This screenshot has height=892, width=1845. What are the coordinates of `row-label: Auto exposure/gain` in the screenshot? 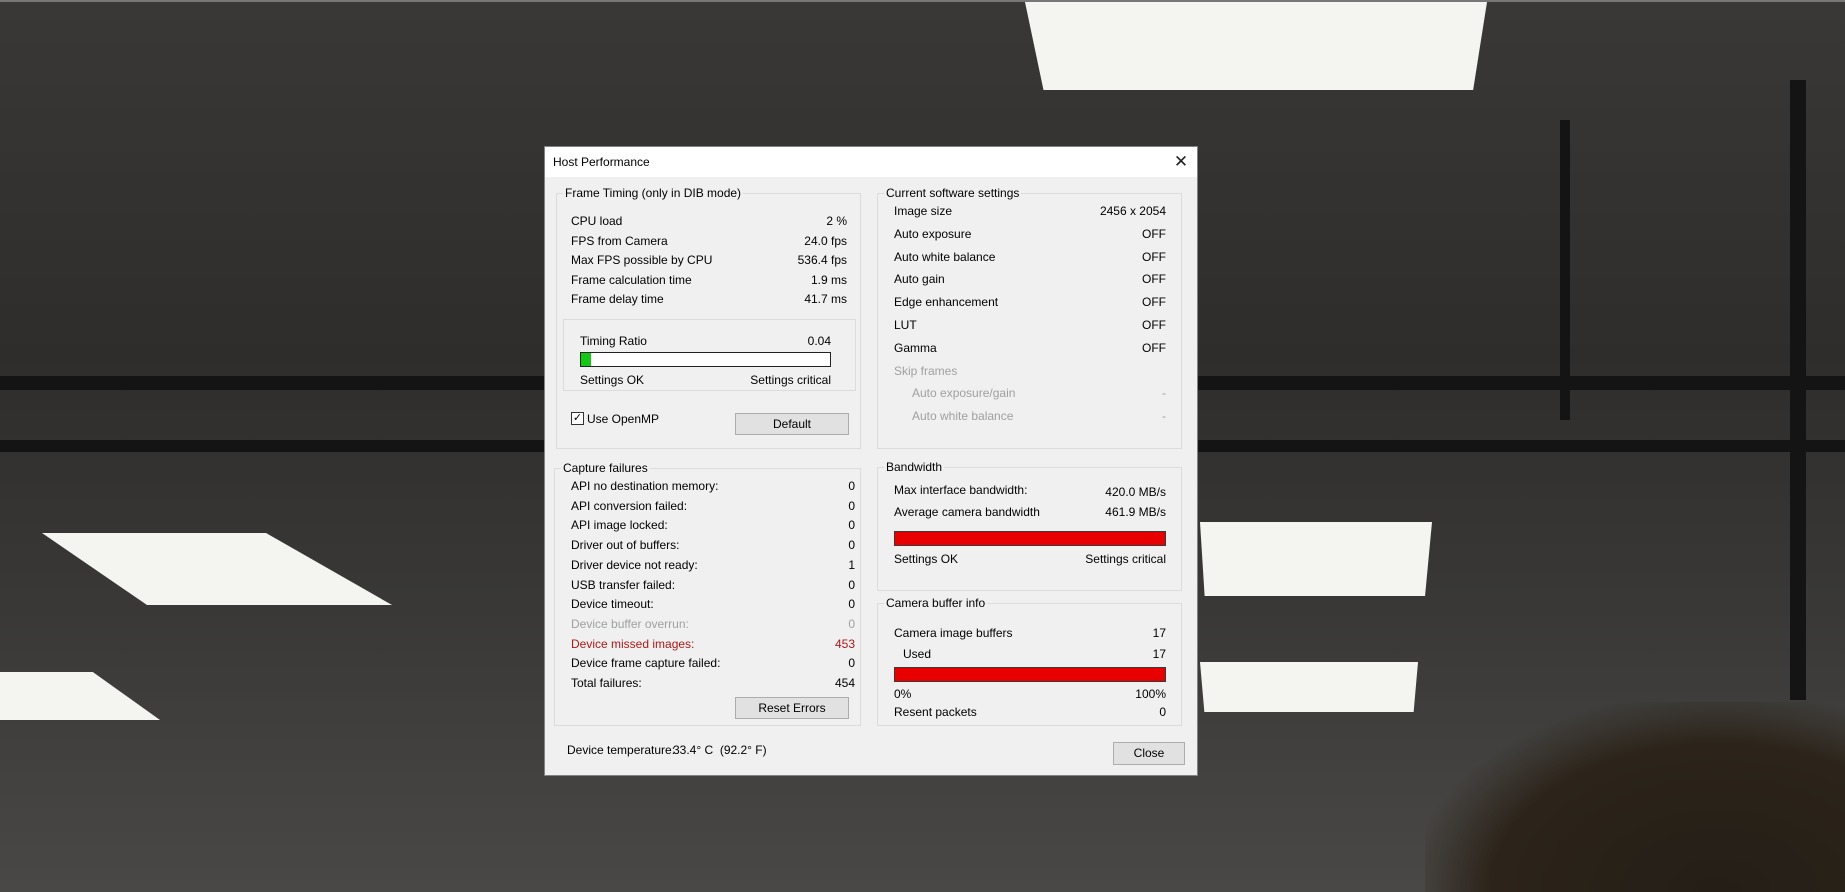 It's located at (964, 393).